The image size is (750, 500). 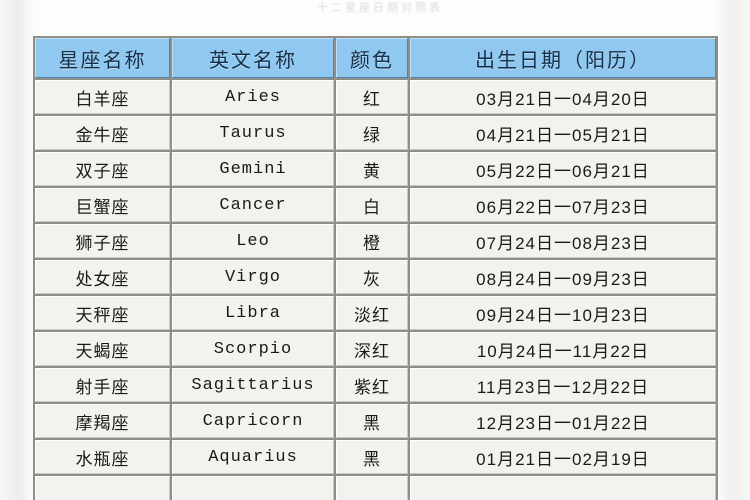 What do you see at coordinates (563, 385) in the screenshot?
I see `cell-birth-date: 11月23日一12月22日` at bounding box center [563, 385].